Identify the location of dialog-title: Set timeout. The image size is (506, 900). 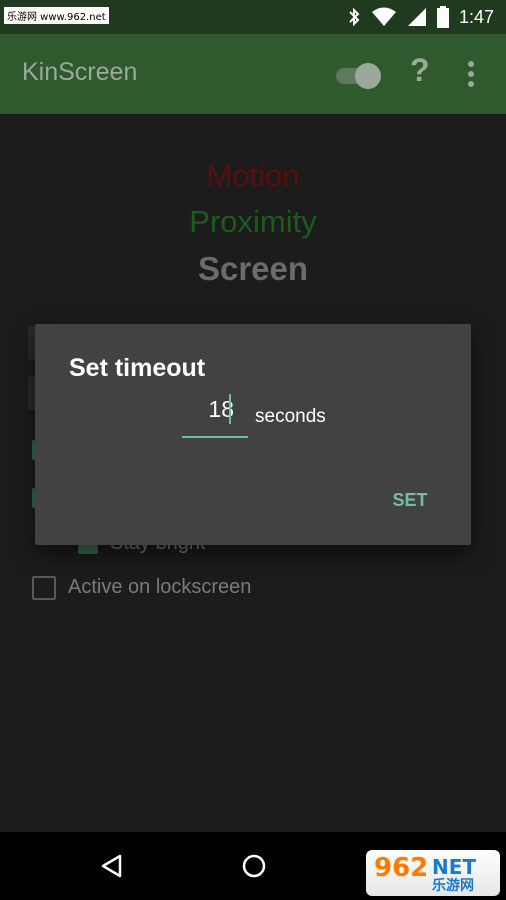
(137, 368).